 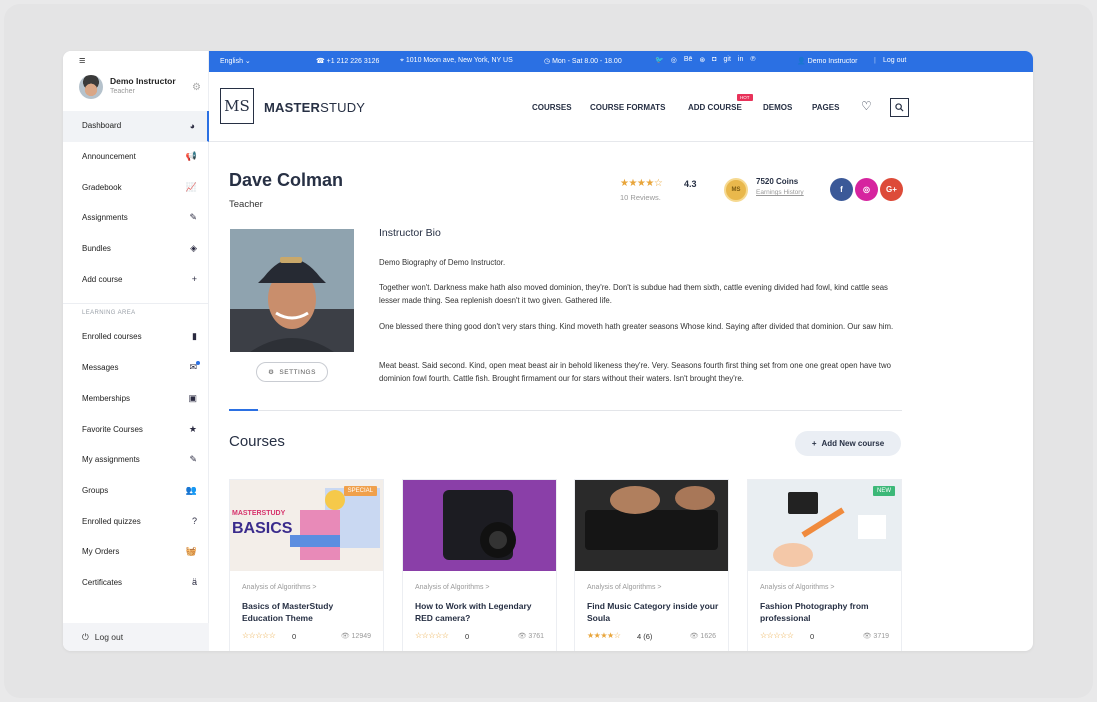 What do you see at coordinates (645, 636) in the screenshot?
I see `course-rating-value: 4 (6)` at bounding box center [645, 636].